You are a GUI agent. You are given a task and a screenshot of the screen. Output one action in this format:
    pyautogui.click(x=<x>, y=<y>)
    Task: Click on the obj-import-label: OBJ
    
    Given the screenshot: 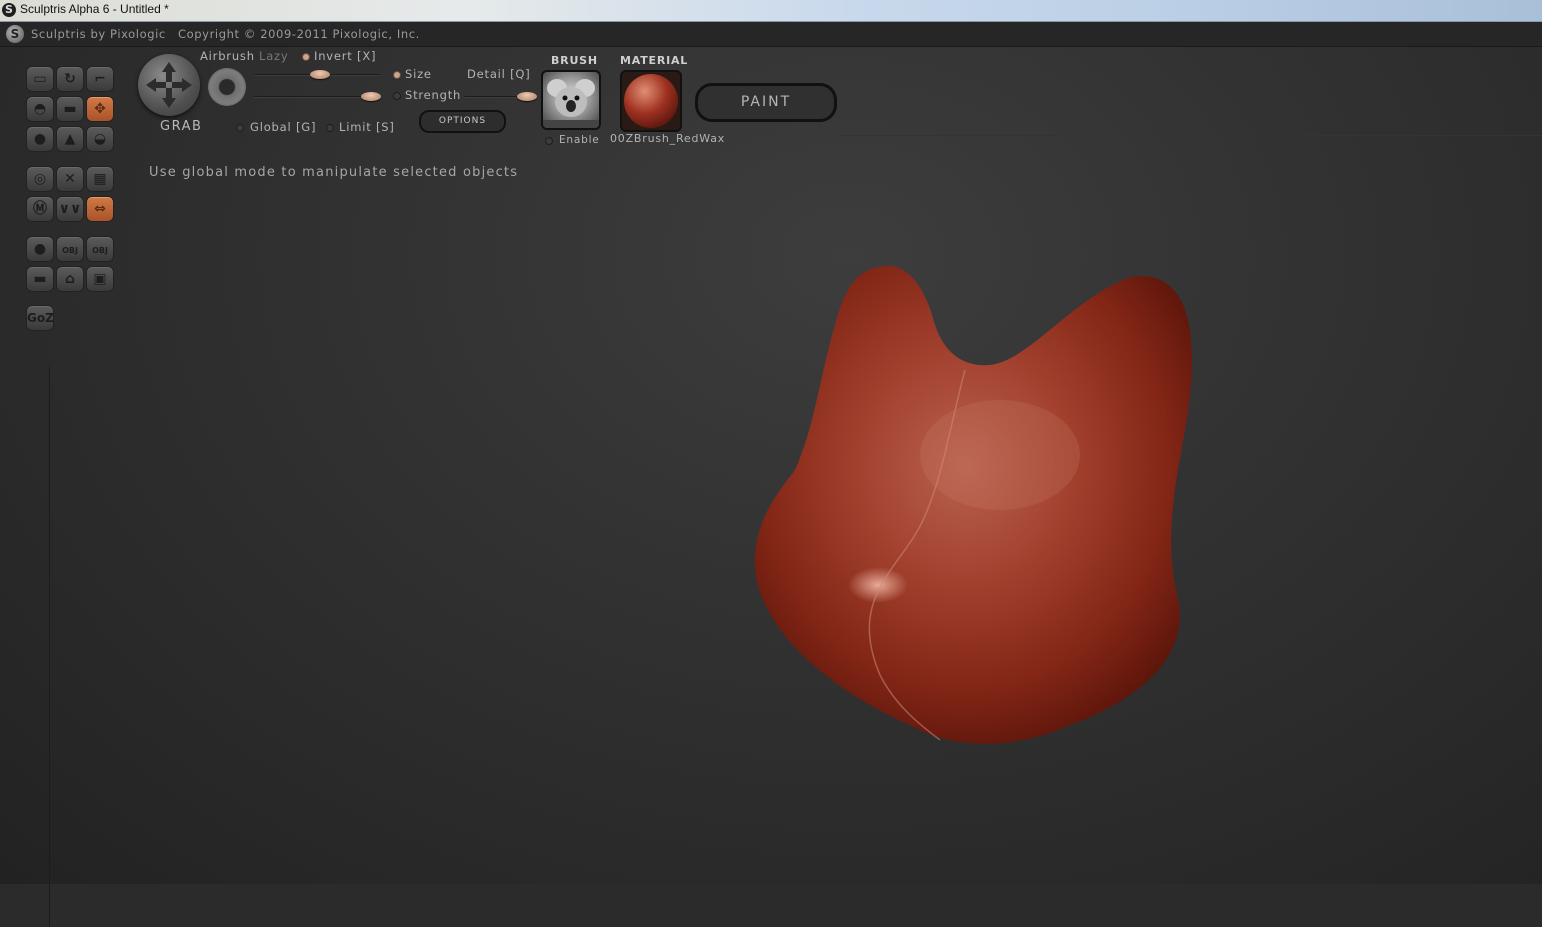 What is the action you would take?
    pyautogui.click(x=70, y=250)
    